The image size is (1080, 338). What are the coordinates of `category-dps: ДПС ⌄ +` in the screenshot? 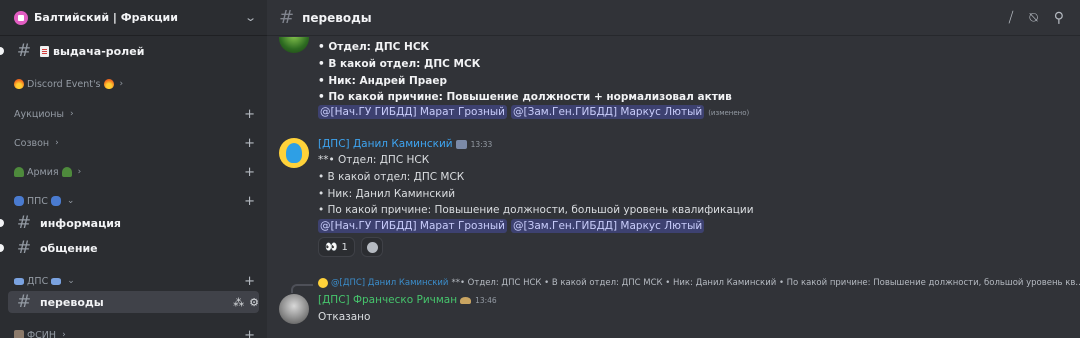 It's located at (134, 281).